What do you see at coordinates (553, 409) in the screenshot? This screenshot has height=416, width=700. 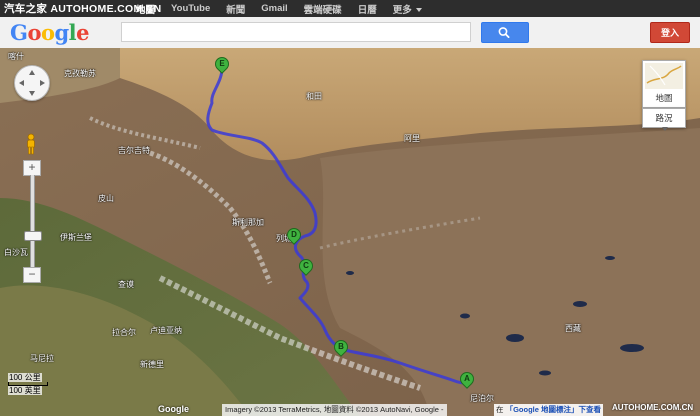 I see `bottom-link-text: 「Google 地圖標注」下查看` at bounding box center [553, 409].